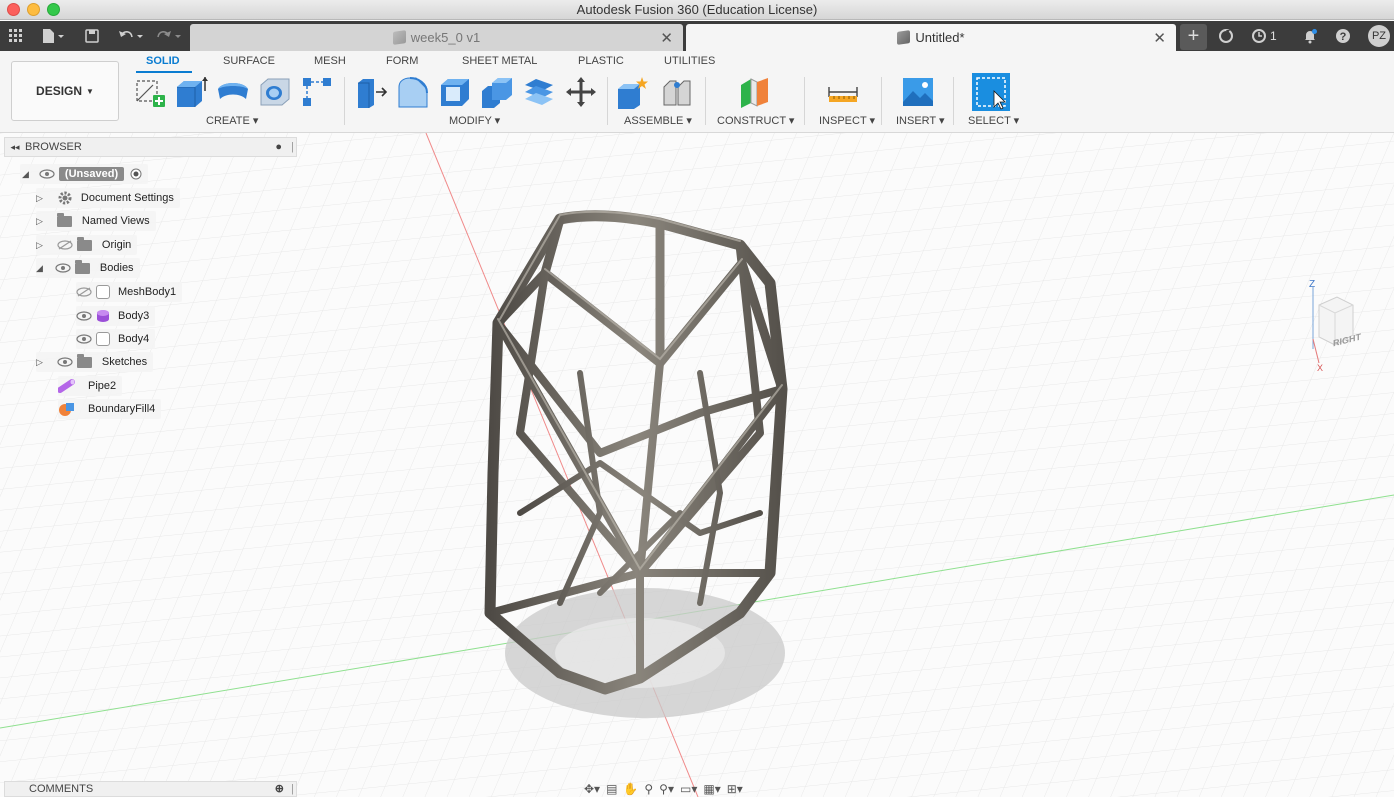 This screenshot has width=1394, height=797. I want to click on tree-root: ◢ (Unsaved), so click(84, 174).